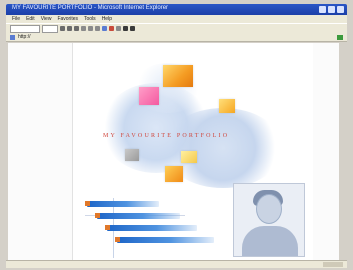  Describe the element at coordinates (62, 28) in the screenshot. I see `bold-icon` at that location.